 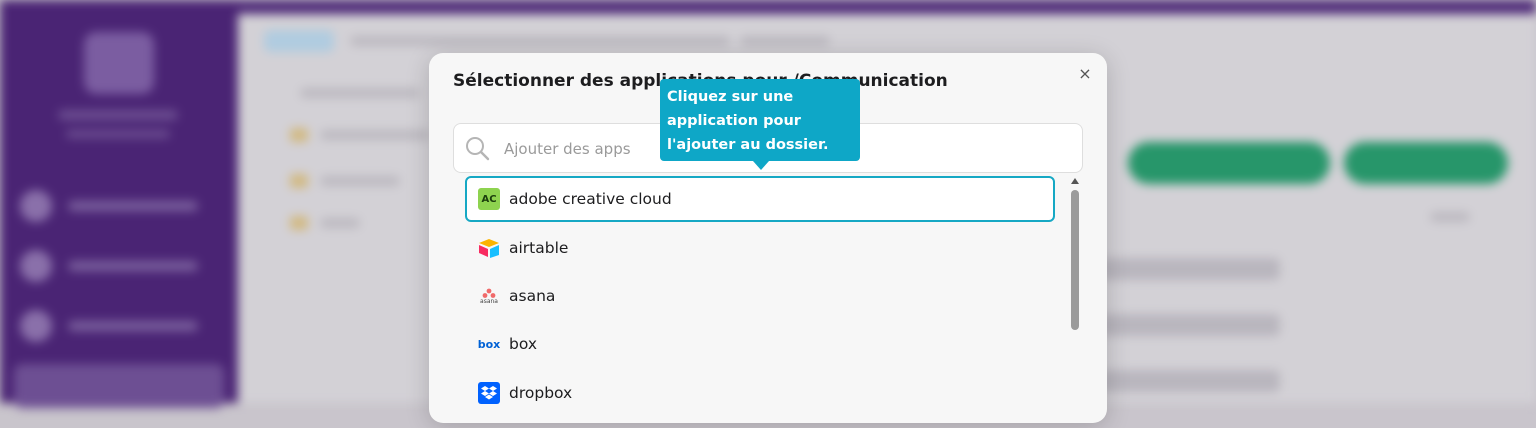 What do you see at coordinates (760, 393) in the screenshot?
I see `app-item-dropbox: dropbox` at bounding box center [760, 393].